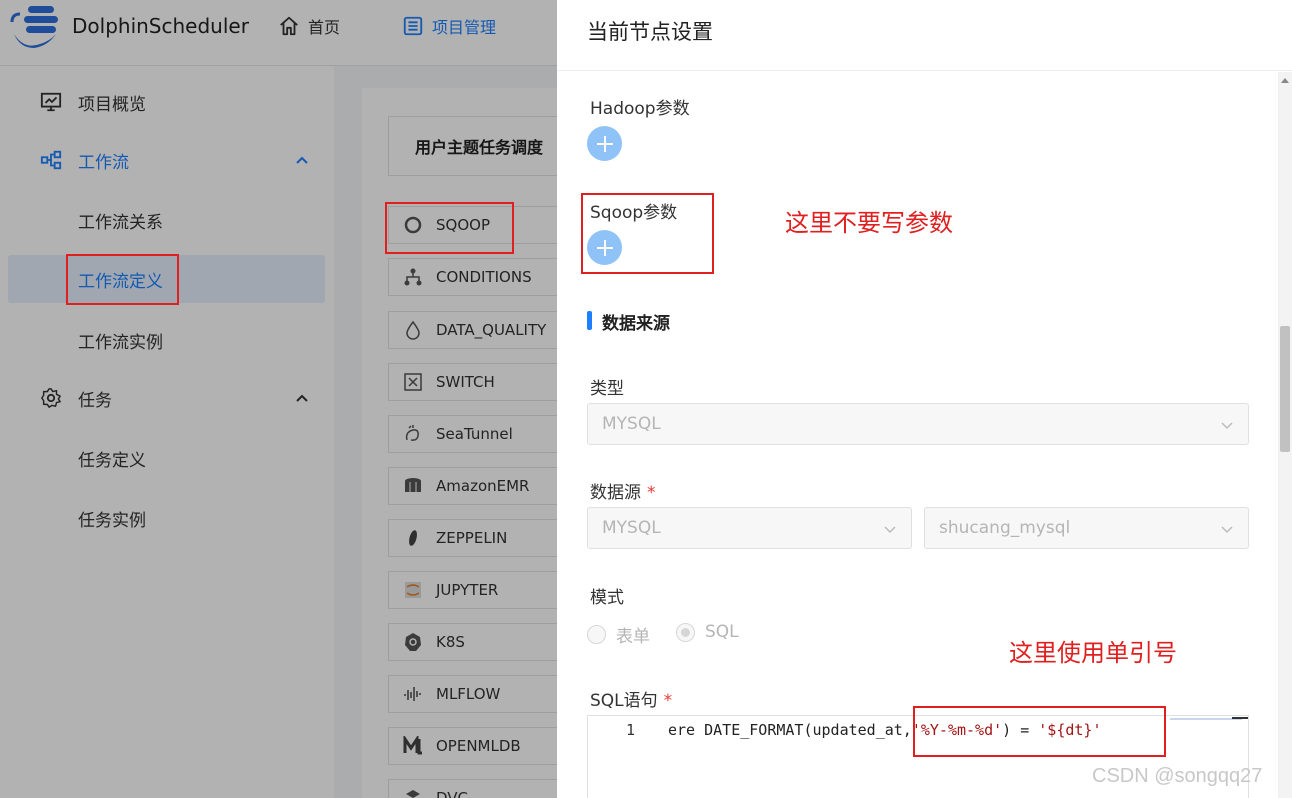  What do you see at coordinates (722, 632) in the screenshot?
I see `mode-radio-sql-label: SQL` at bounding box center [722, 632].